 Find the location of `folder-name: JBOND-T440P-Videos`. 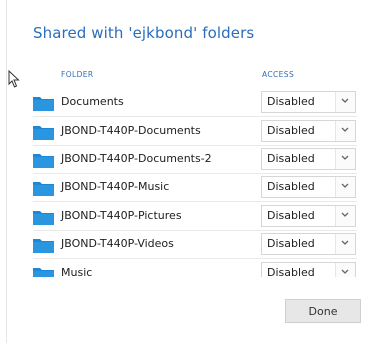

folder-name: JBOND-T440P-Videos is located at coordinates (117, 243).